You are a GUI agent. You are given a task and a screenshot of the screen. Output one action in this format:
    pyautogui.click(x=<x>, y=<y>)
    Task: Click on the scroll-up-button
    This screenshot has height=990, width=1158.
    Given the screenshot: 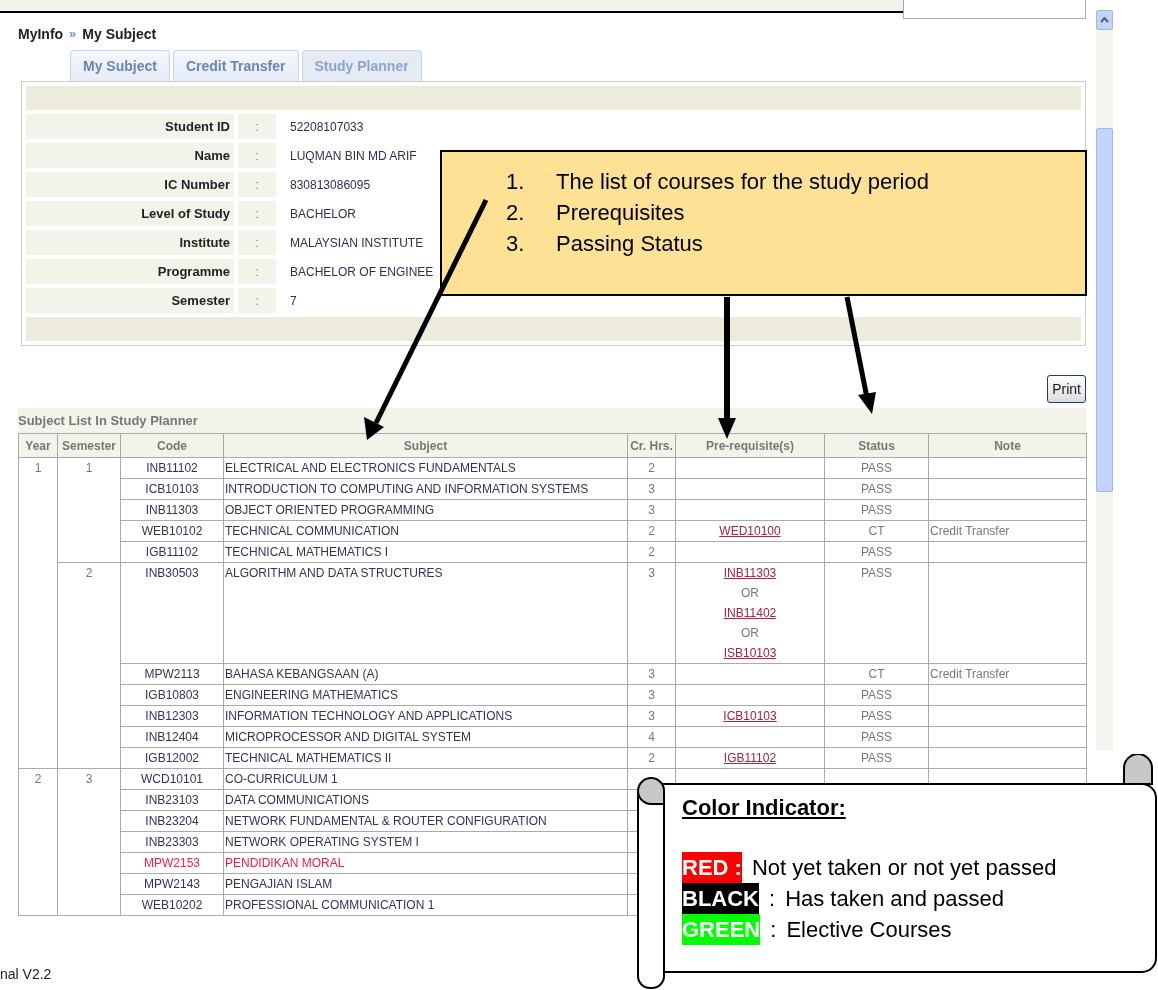 What is the action you would take?
    pyautogui.click(x=1104, y=20)
    